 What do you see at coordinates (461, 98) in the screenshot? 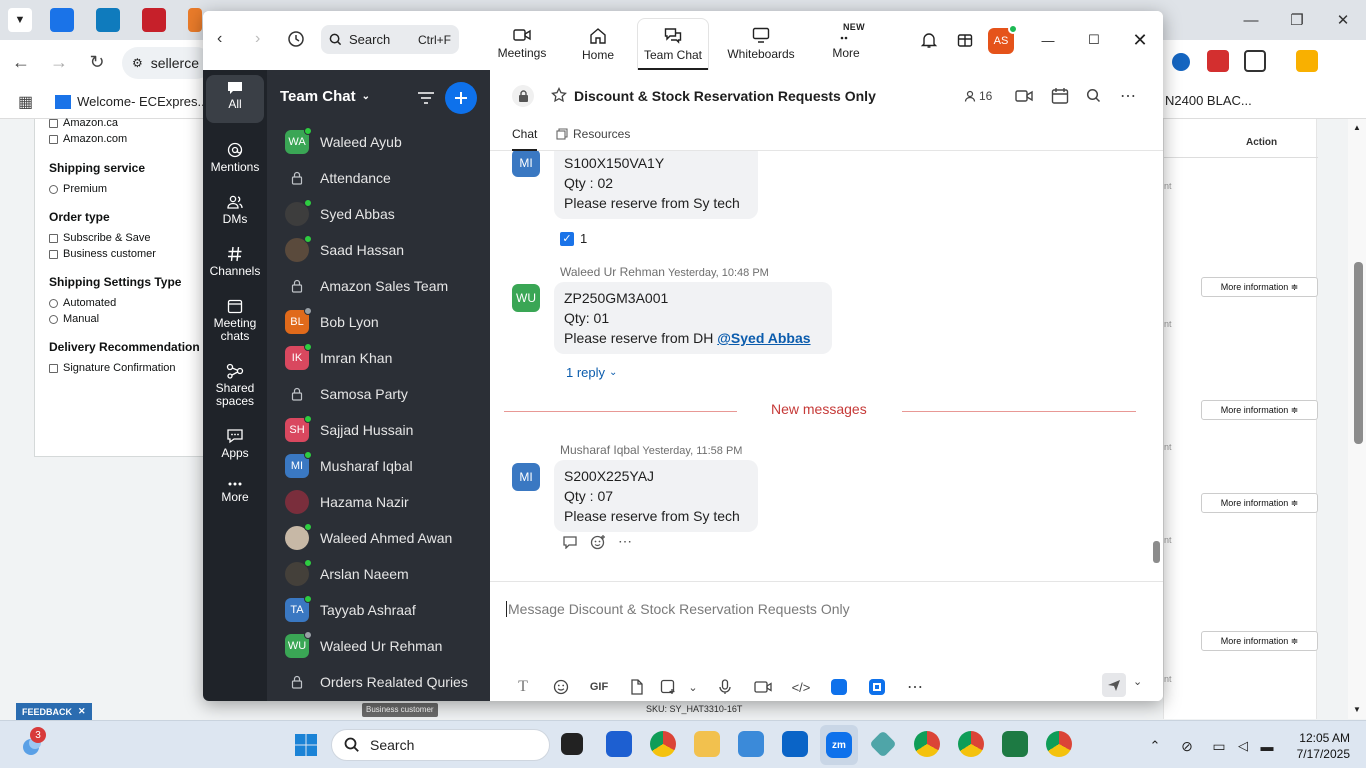
I see `new-chat-button` at bounding box center [461, 98].